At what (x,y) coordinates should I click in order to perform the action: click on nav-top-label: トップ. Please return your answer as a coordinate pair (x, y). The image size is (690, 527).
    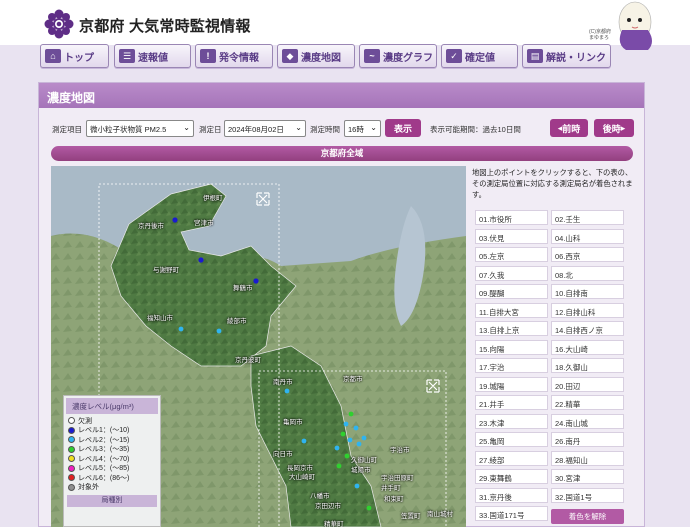
    Looking at the image, I should click on (79, 58).